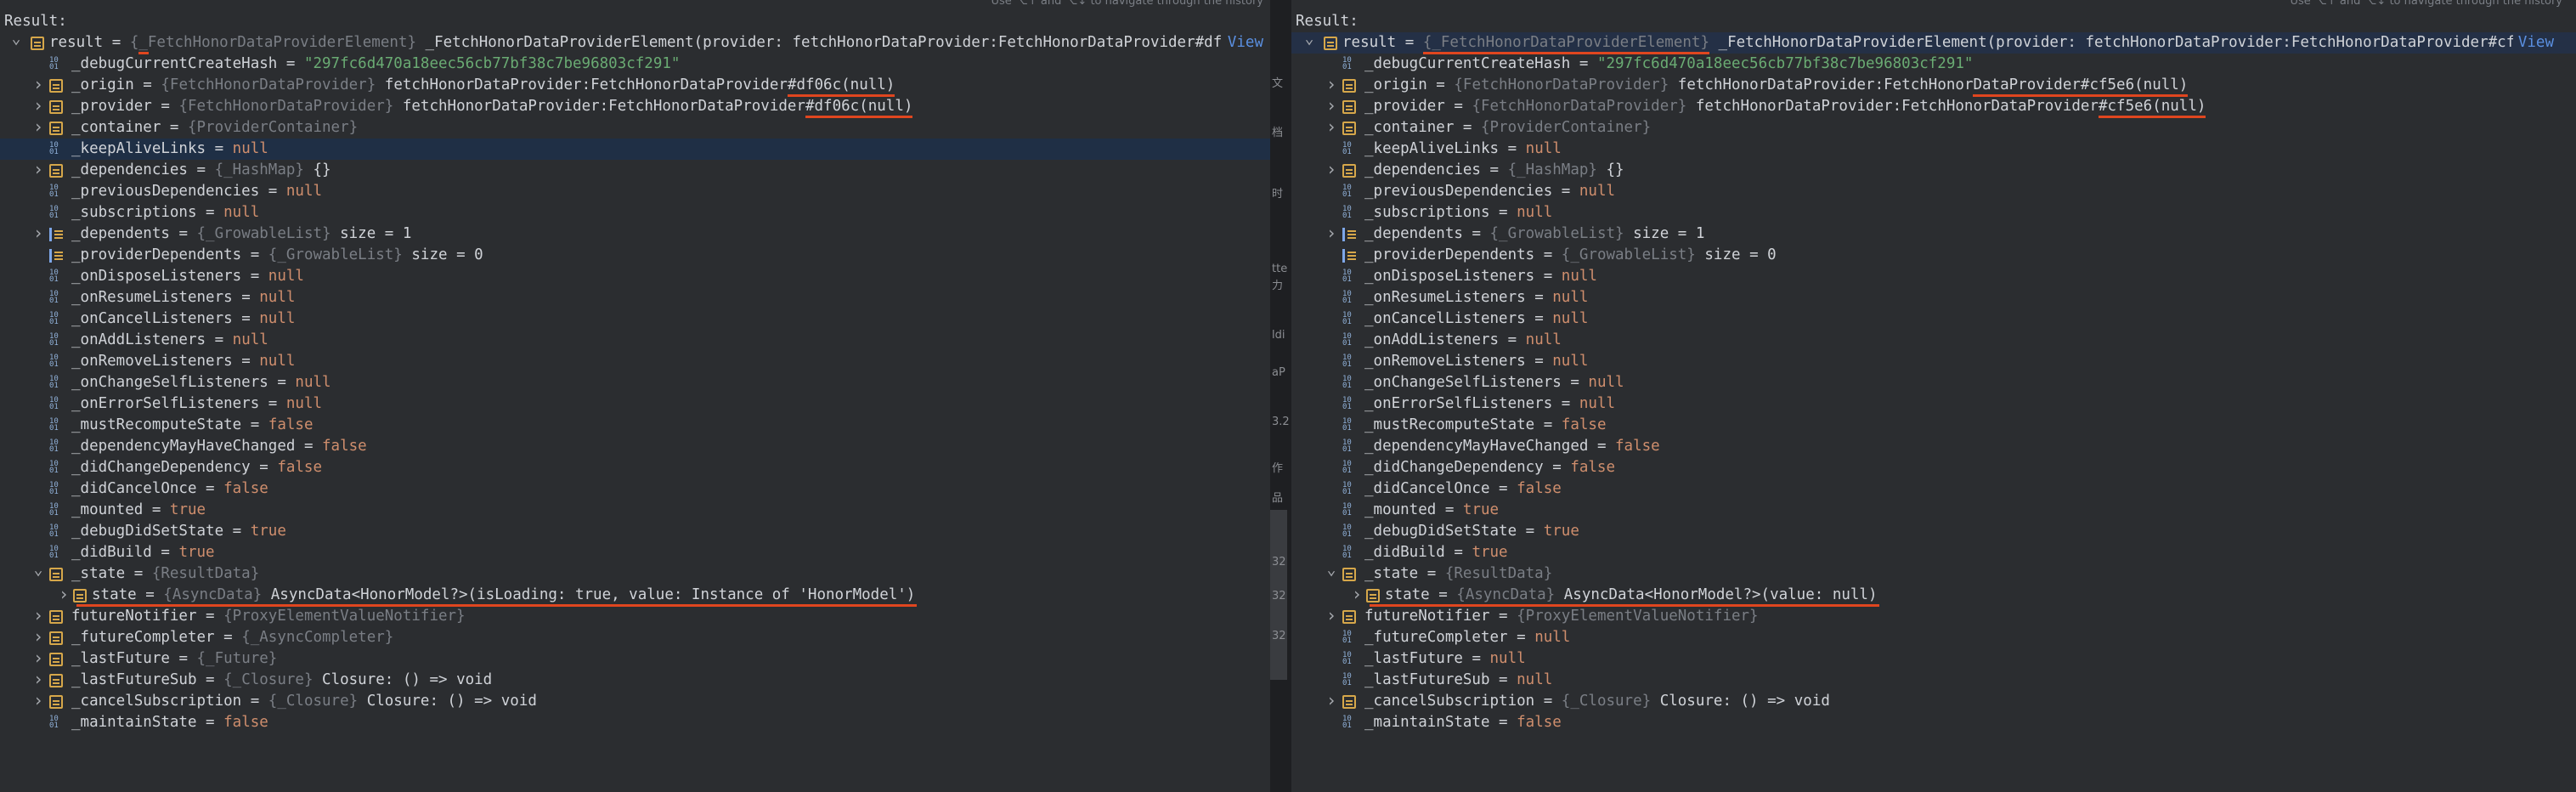  I want to click on tree-row: › _lastFuture = {_Future}, so click(635, 659).